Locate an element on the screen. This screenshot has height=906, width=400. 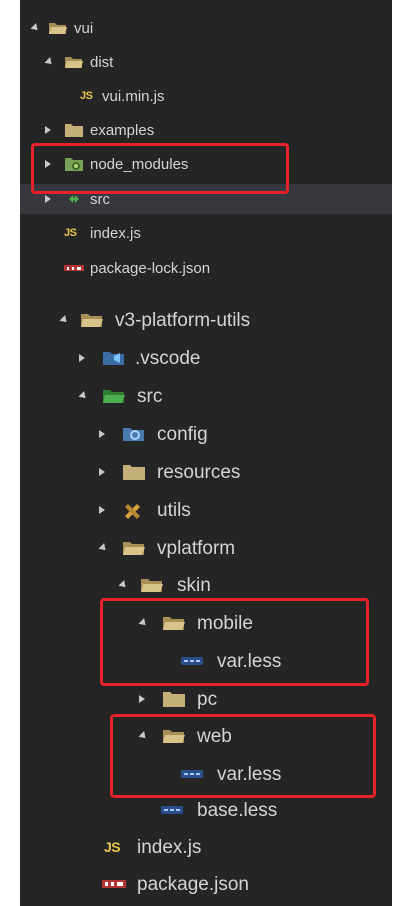
tree-item-label: mobile is located at coordinates (225, 623).